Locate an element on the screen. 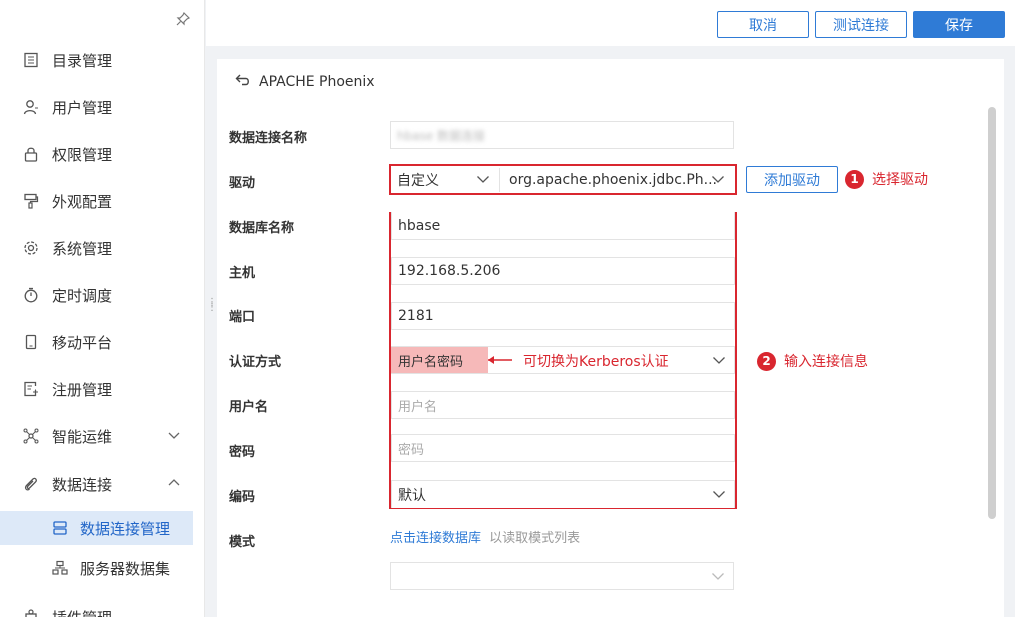 The width and height of the screenshot is (1015, 617). connection-name-label: 数据连接名称 is located at coordinates (268, 138).